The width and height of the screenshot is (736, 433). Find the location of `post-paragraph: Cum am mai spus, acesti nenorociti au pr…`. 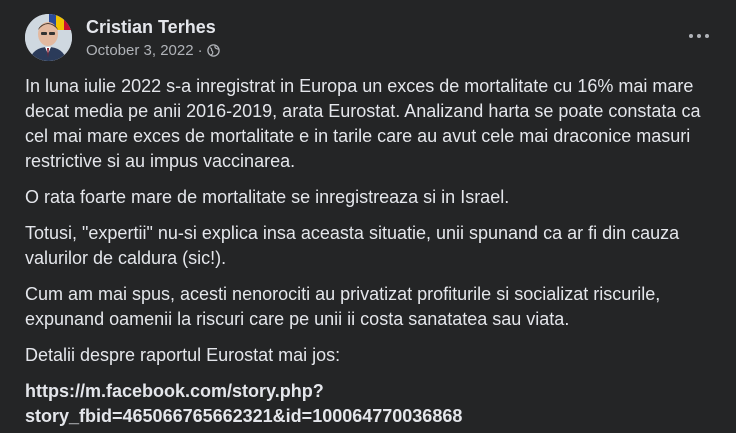

post-paragraph: Cum am mai spus, acesti nenorociti au pr… is located at coordinates (343, 306).